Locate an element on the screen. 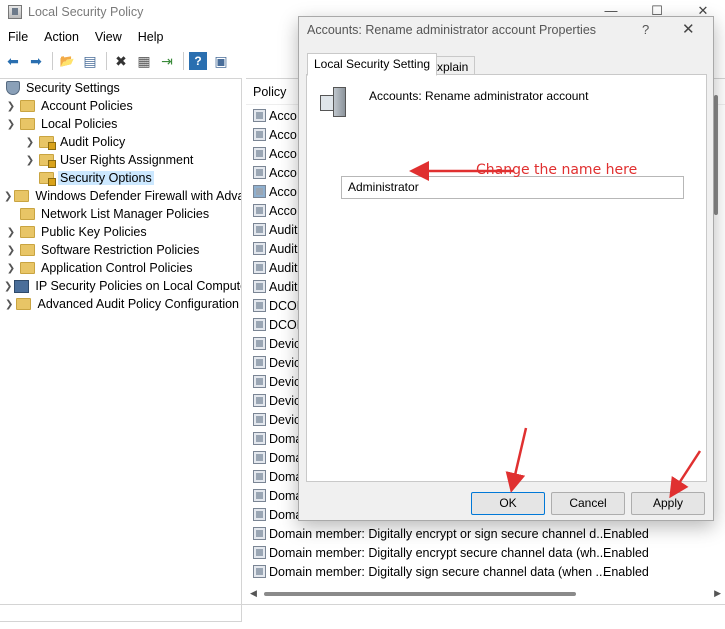  window-title: Local Security Policy is located at coordinates (86, 12).